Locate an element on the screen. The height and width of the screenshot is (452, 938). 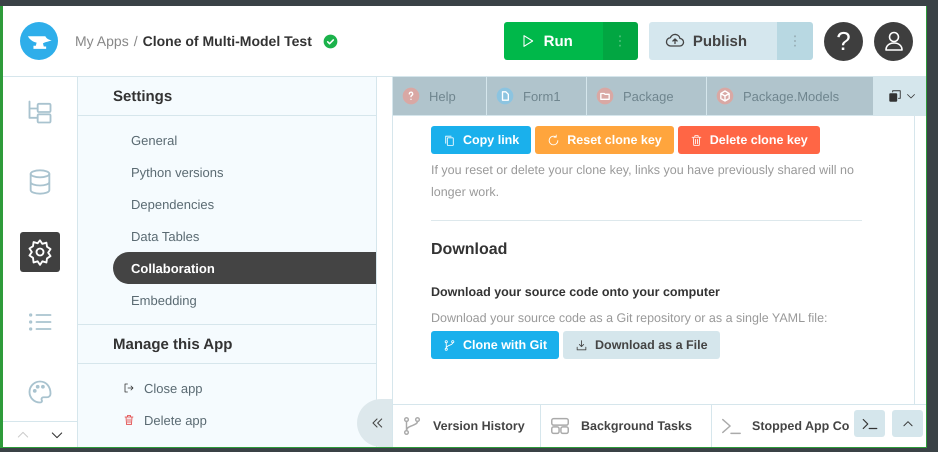
terminal-button is located at coordinates (869, 423).